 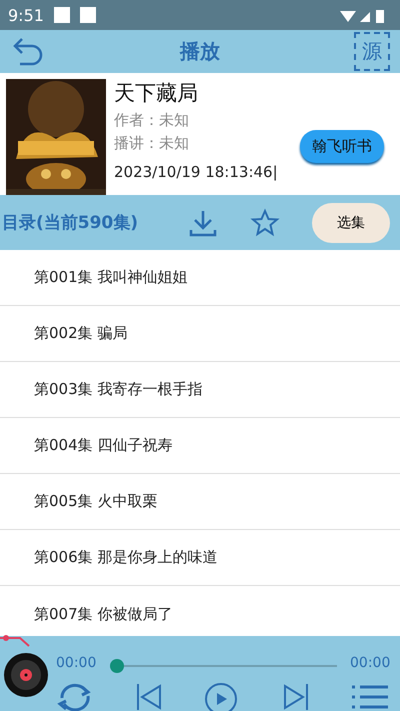 I want to click on episode-item: 第001集 我叫神仙姐姐, so click(x=200, y=278).